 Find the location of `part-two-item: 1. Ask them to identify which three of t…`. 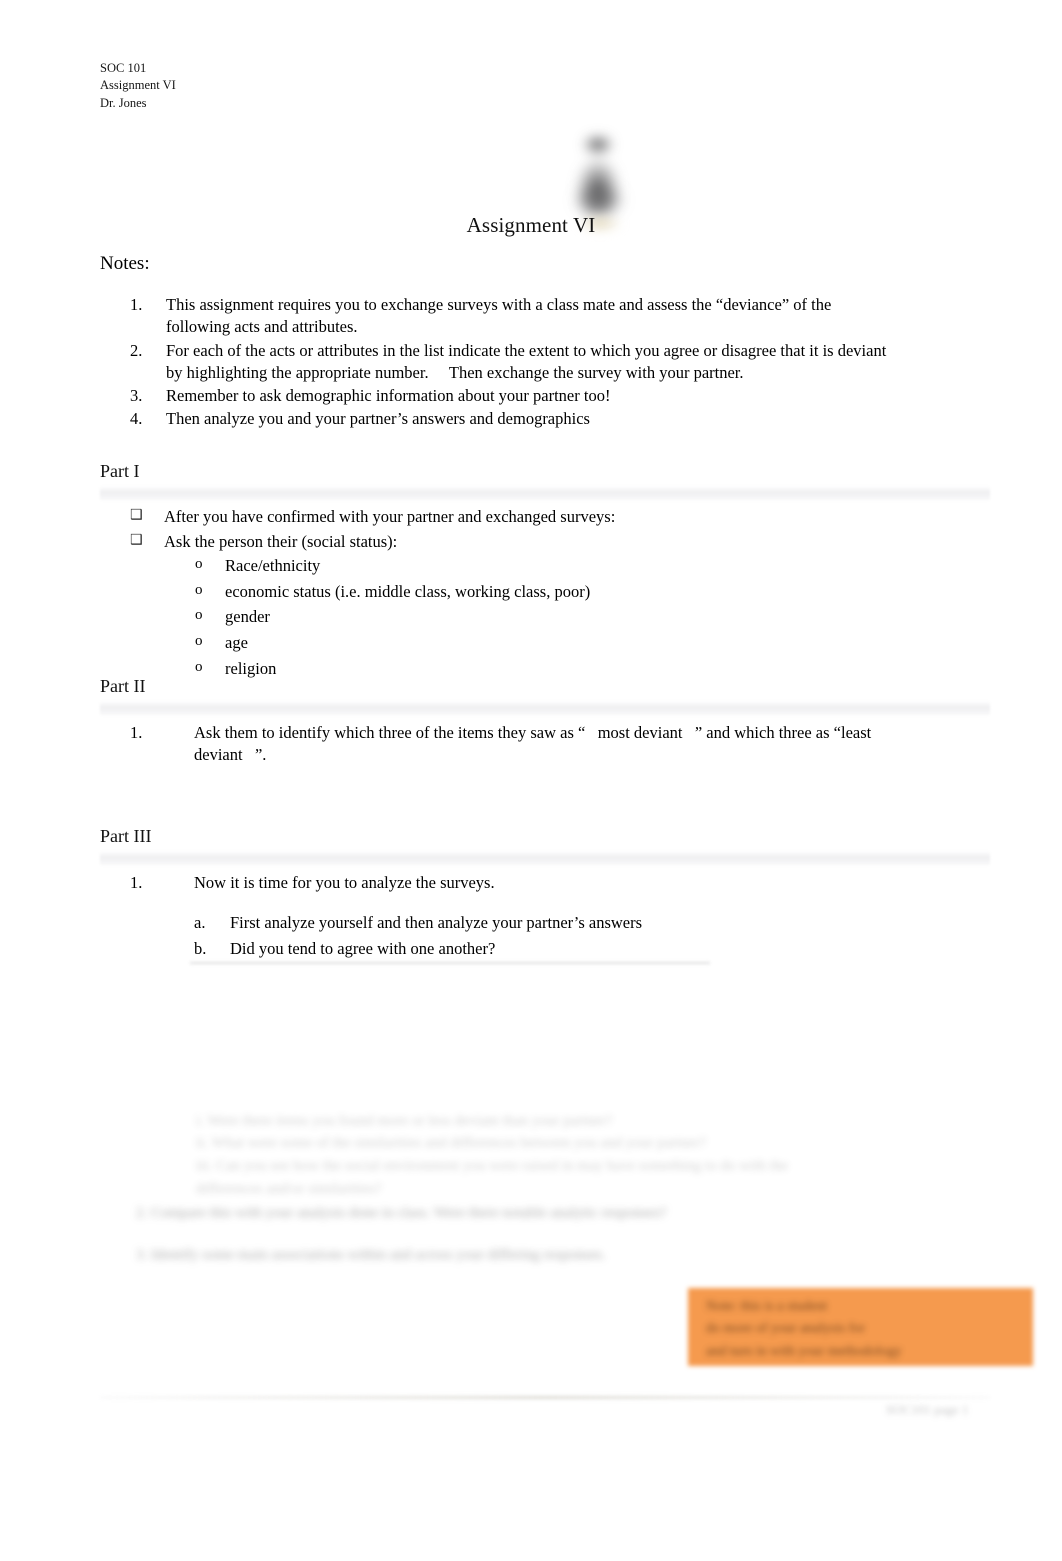

part-two-item: 1. Ask them to identify which three of t… is located at coordinates (525, 744).